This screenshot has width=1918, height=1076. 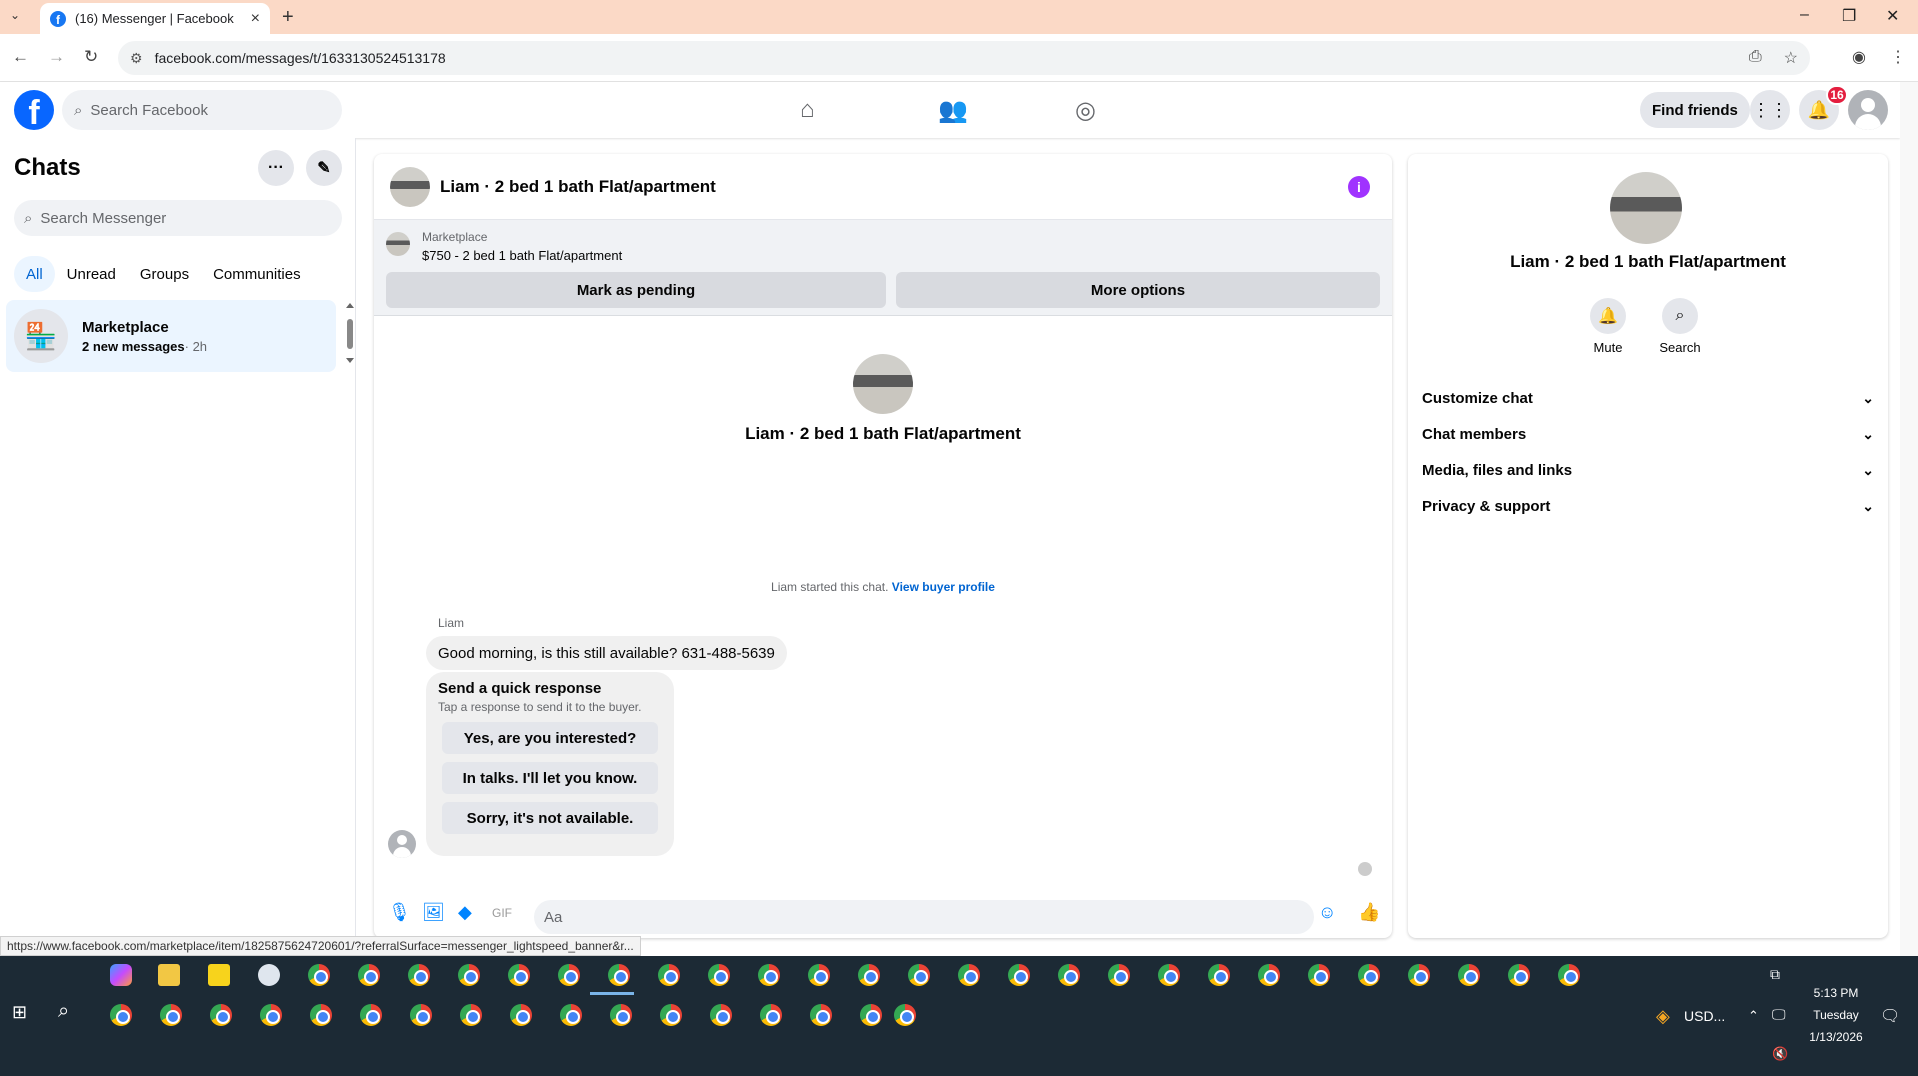 I want to click on filter-all: All, so click(x=34, y=274).